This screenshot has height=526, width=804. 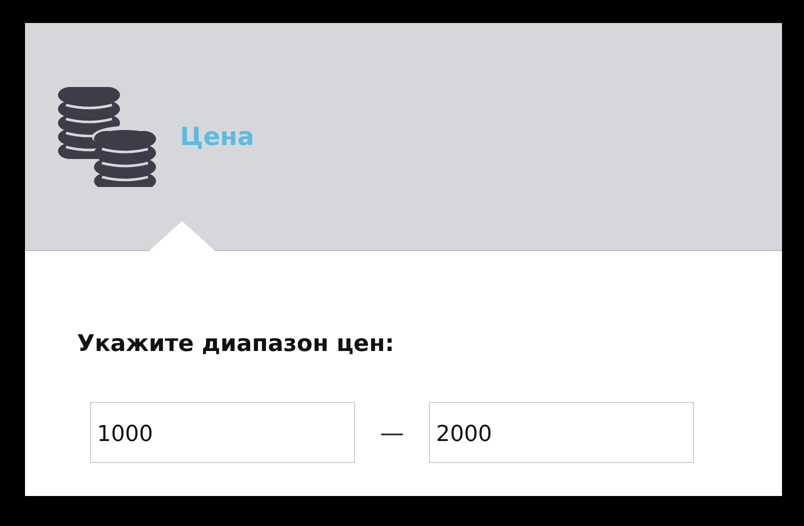 I want to click on range-label: Укажите диапазон цен:, so click(x=236, y=344).